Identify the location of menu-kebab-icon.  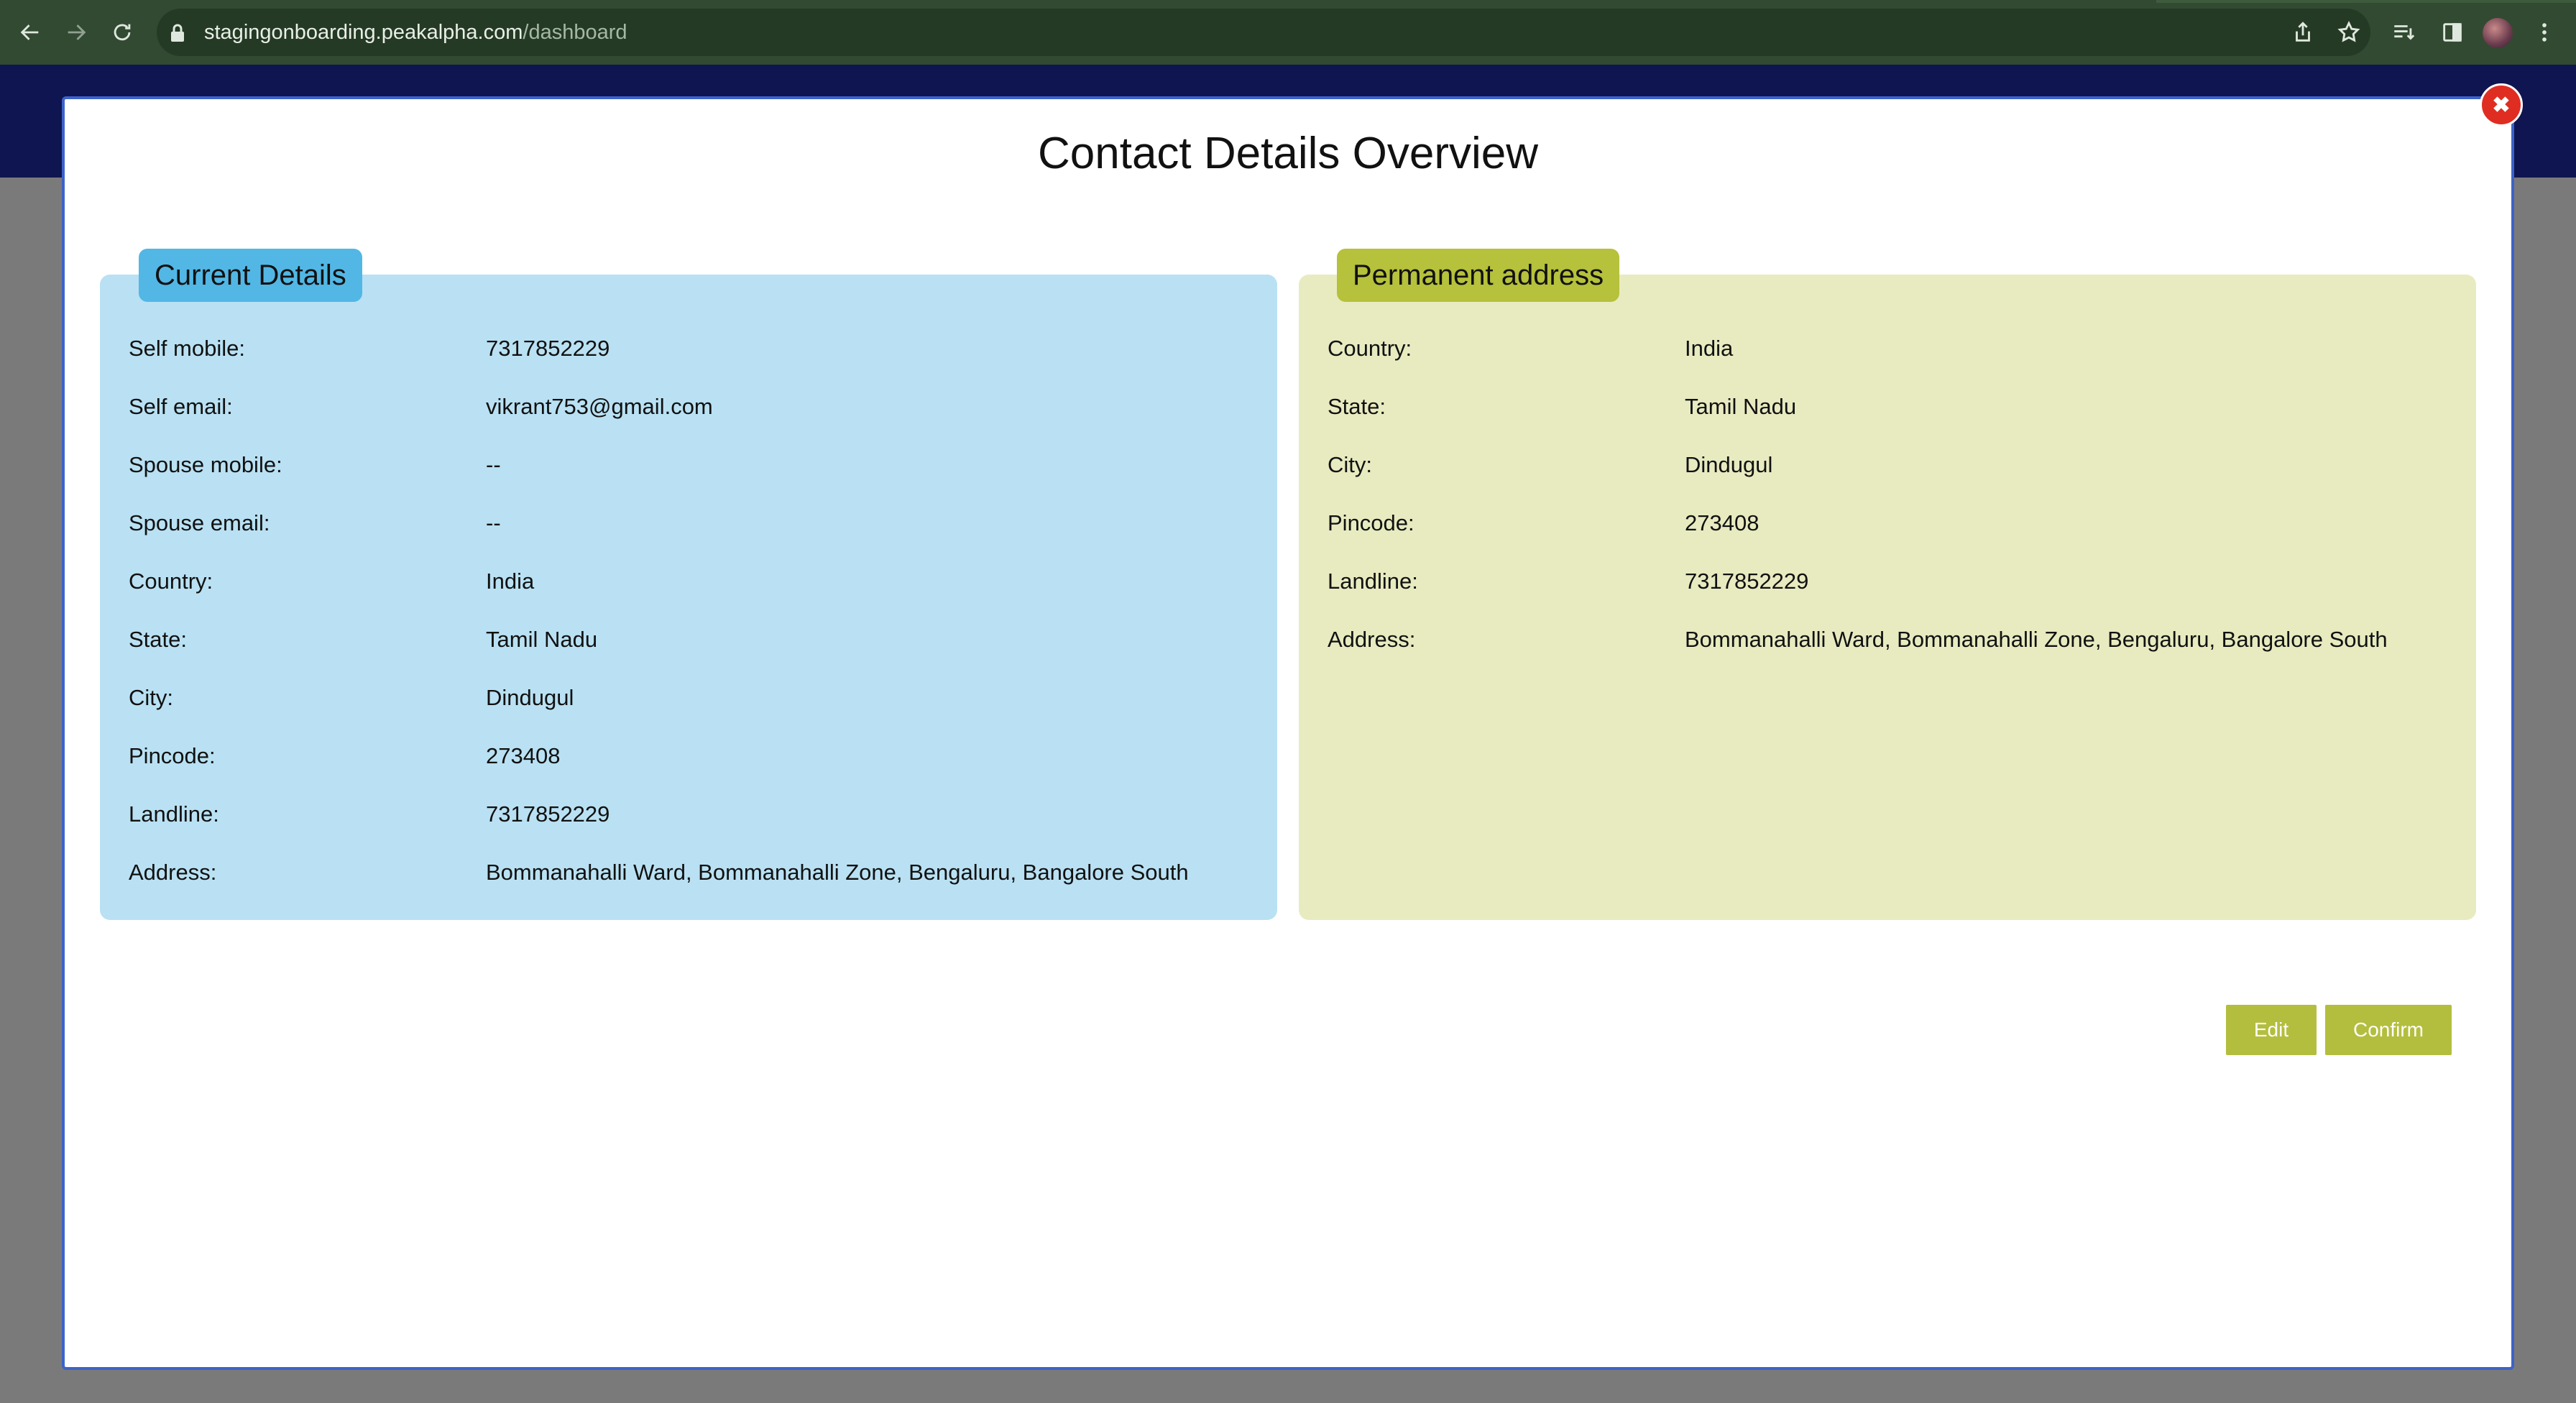
(2544, 32).